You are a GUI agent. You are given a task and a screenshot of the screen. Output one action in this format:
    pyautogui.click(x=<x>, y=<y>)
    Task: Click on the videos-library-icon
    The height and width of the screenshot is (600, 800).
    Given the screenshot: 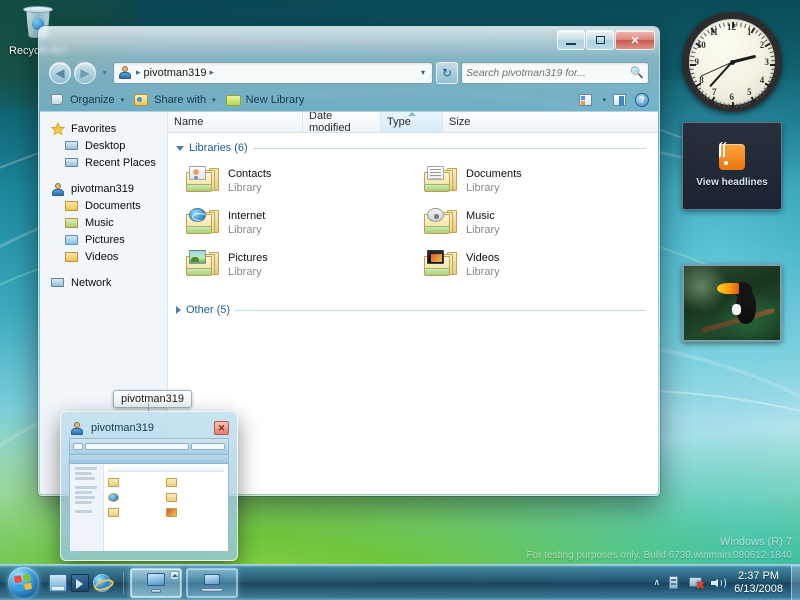 What is the action you would take?
    pyautogui.click(x=441, y=264)
    